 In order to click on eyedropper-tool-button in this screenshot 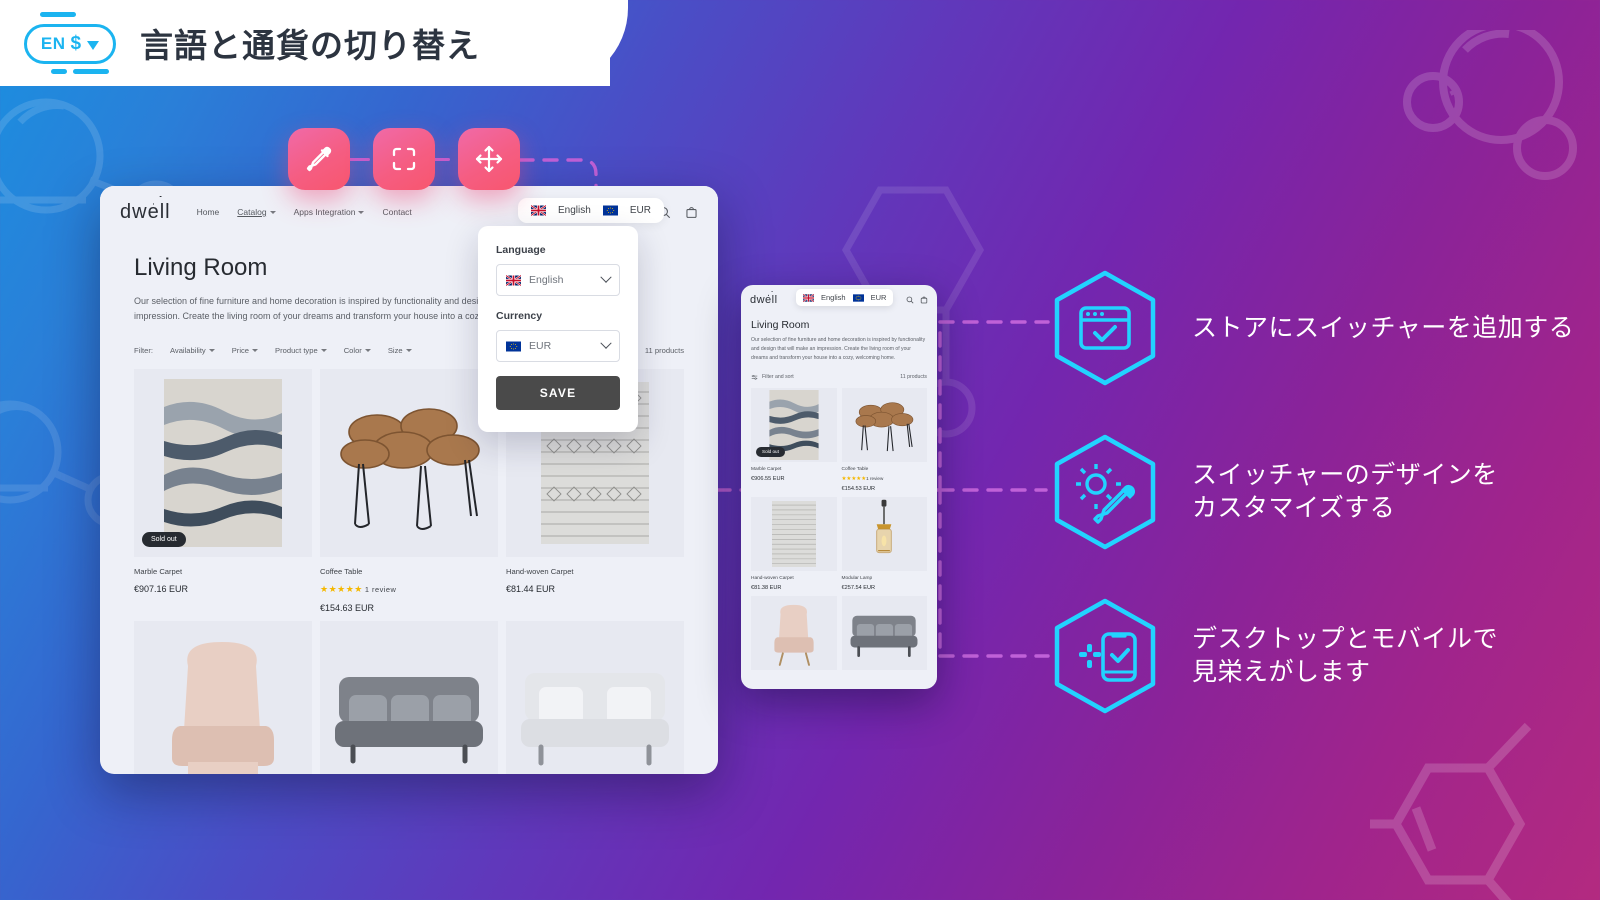, I will do `click(319, 159)`.